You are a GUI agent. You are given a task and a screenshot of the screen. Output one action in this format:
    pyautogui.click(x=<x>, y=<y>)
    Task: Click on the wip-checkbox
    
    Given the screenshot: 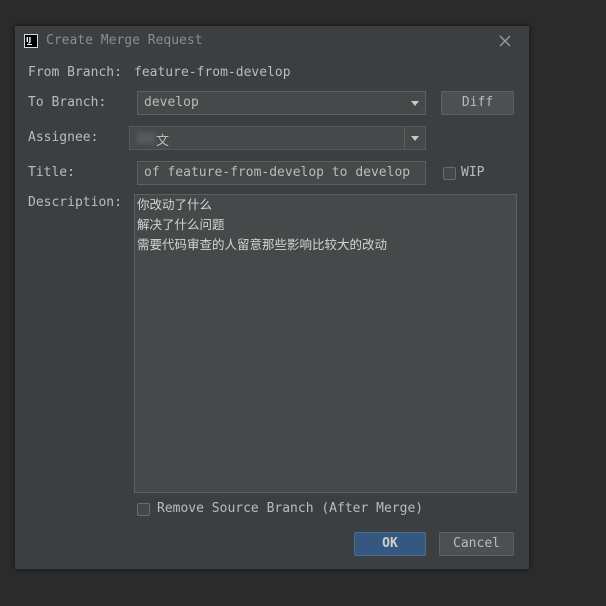 What is the action you would take?
    pyautogui.click(x=449, y=173)
    